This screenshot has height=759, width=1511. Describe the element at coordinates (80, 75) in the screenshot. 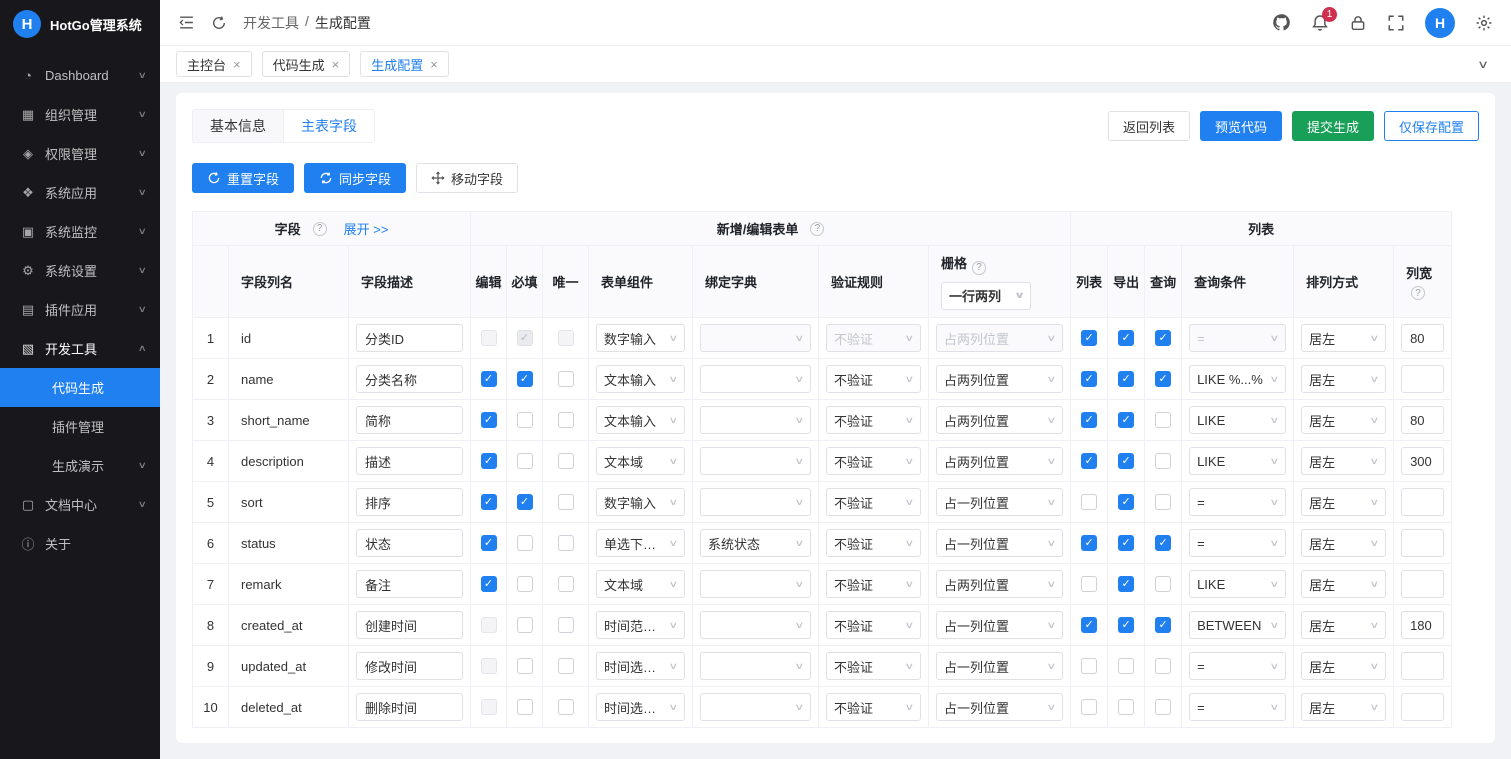

I see `sidebar-item-dashboard: ◔ Dashboard ∨` at that location.